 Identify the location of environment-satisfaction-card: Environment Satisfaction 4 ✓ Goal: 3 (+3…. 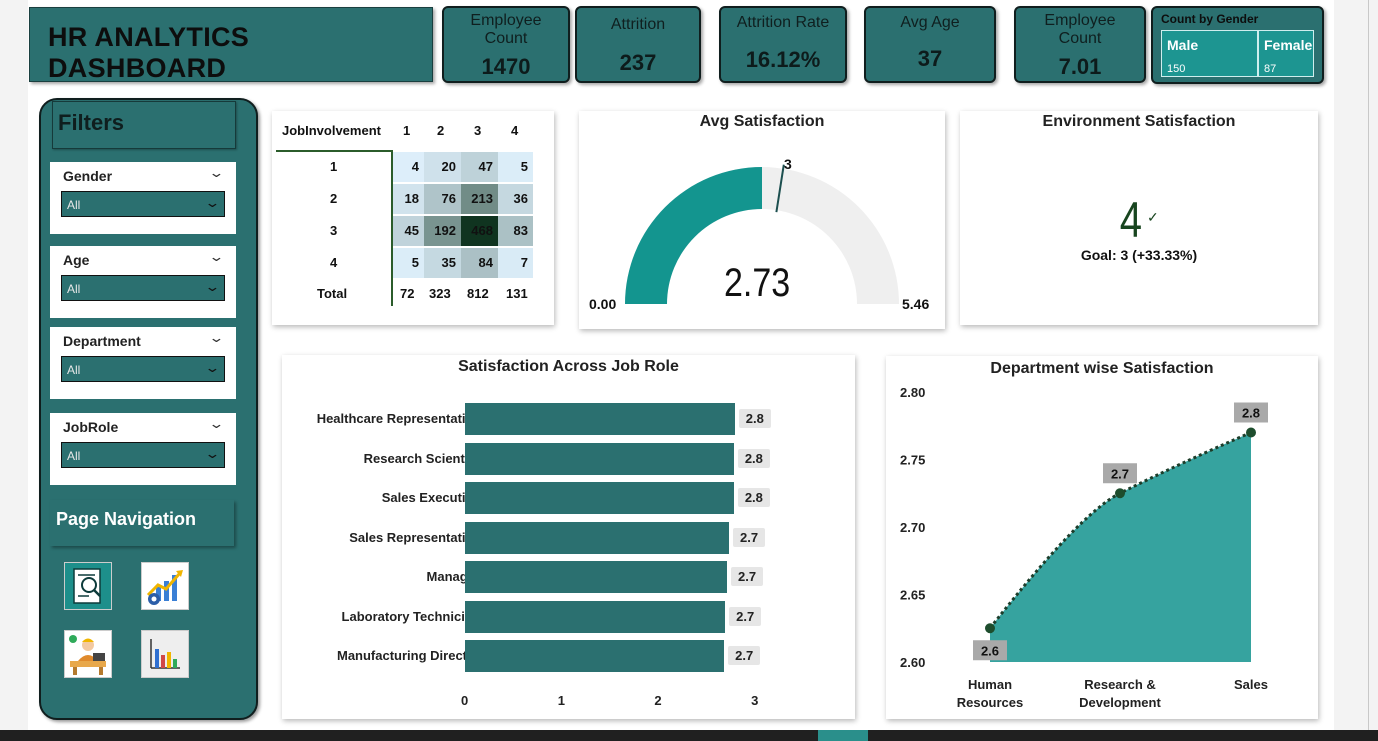
(1139, 218).